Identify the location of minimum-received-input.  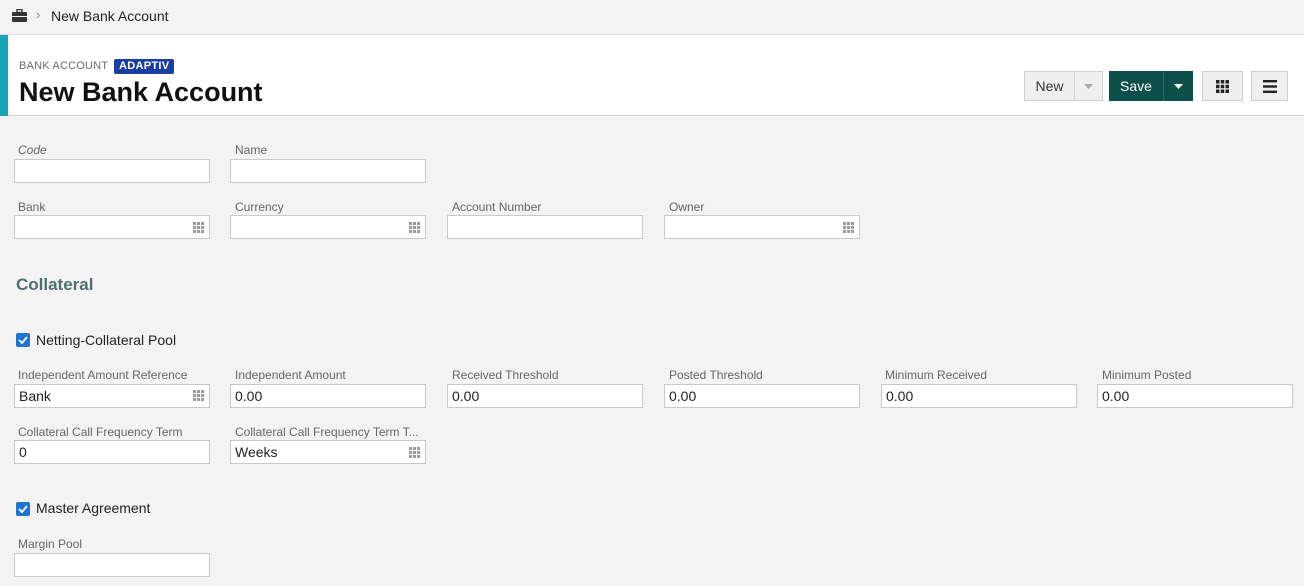
(979, 396).